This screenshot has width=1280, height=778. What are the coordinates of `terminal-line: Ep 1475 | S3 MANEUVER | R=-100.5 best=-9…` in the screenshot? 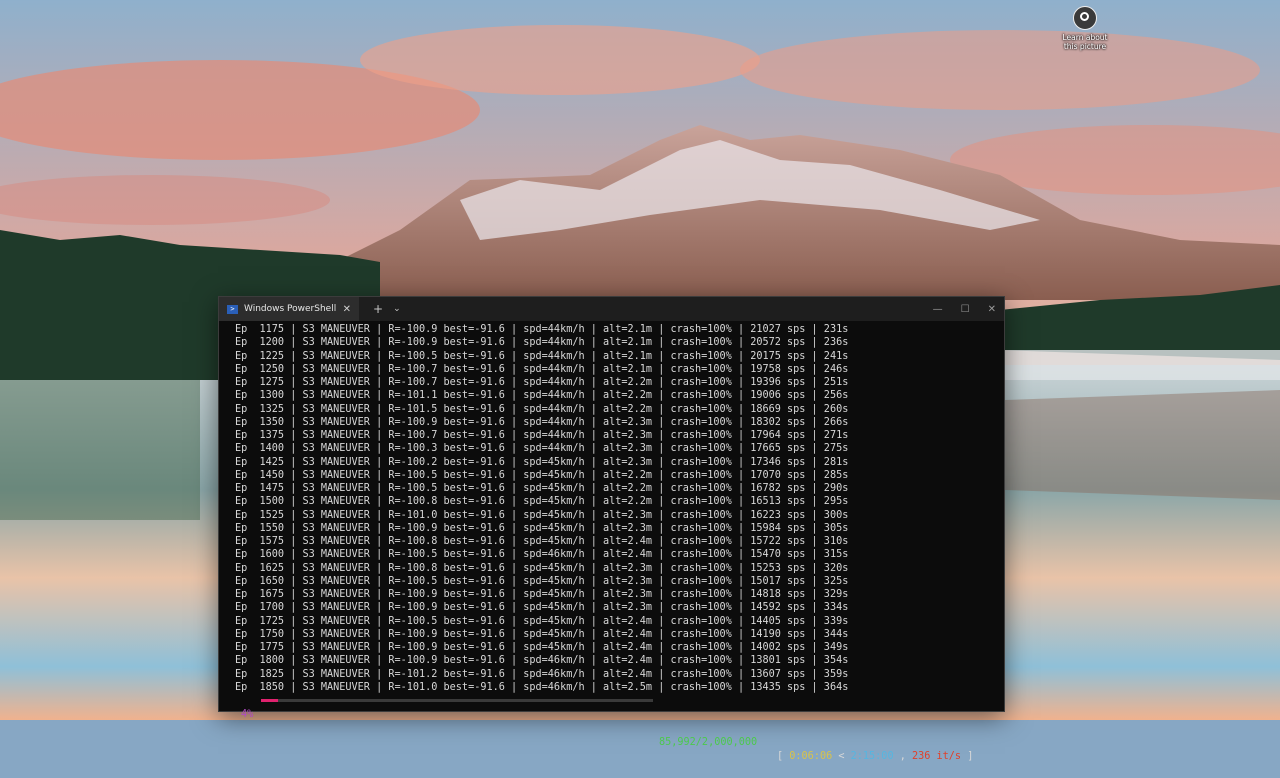 It's located at (542, 488).